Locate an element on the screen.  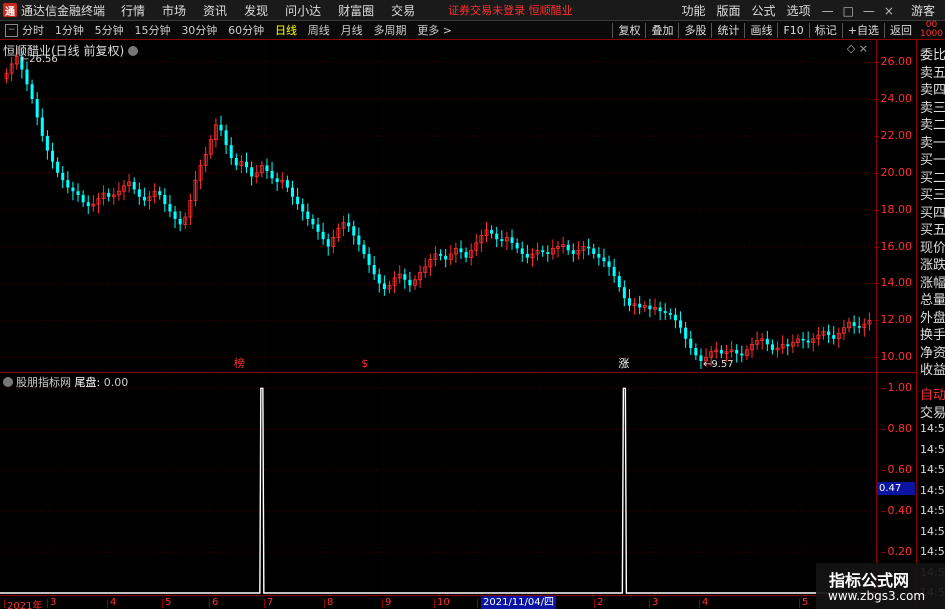
period-multi: 多周期 is located at coordinates (389, 30).